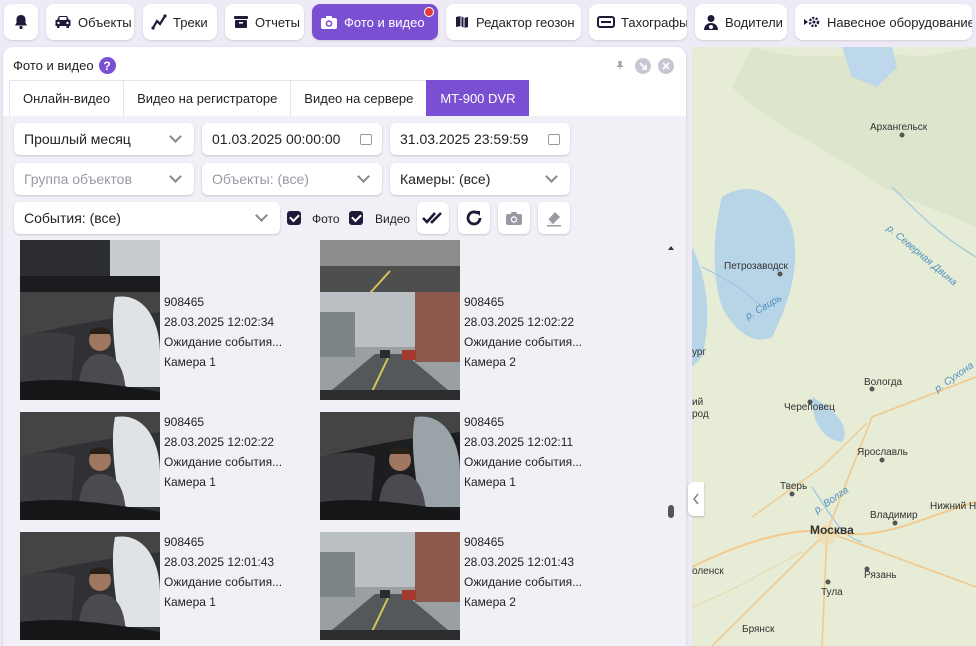 Image resolution: width=976 pixels, height=646 pixels. I want to click on toolbar-photo-video-button: Фото и видео, so click(375, 22).